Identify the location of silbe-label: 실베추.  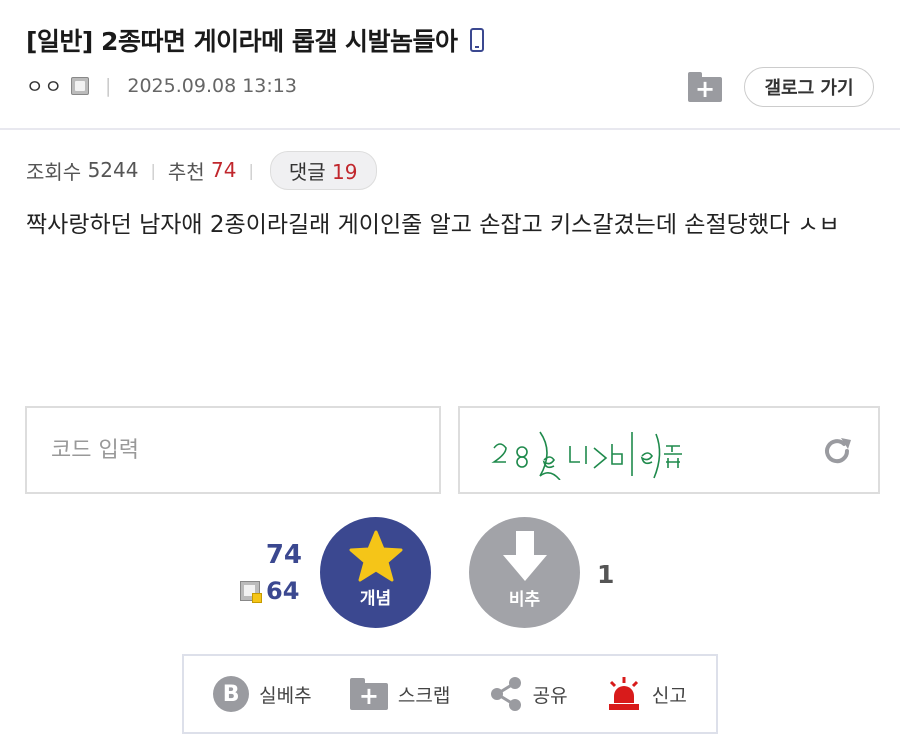
(285, 695).